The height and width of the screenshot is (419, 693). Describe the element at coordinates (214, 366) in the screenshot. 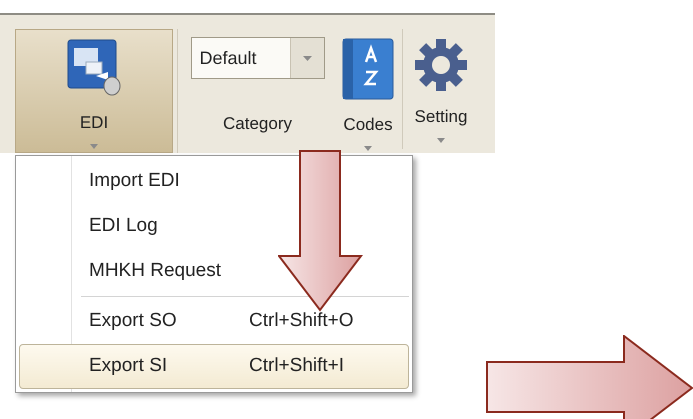

I see `menu-item: Export SI Ctrl+Shift+I` at that location.